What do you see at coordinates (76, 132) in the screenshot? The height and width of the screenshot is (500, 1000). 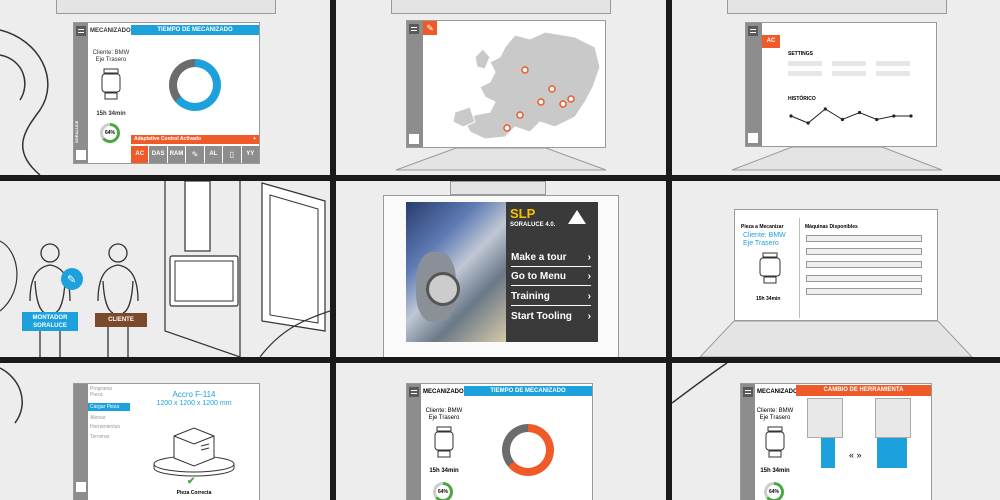 I see `brand-label: SORALUCE` at bounding box center [76, 132].